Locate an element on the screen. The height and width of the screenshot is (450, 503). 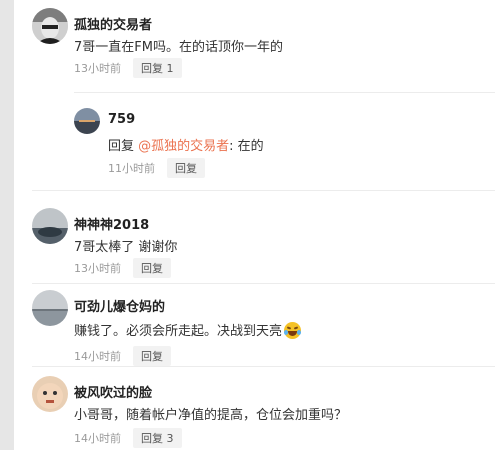
reply-text: 回复 @孤独的交易者: 在的 is located at coordinates (186, 144).